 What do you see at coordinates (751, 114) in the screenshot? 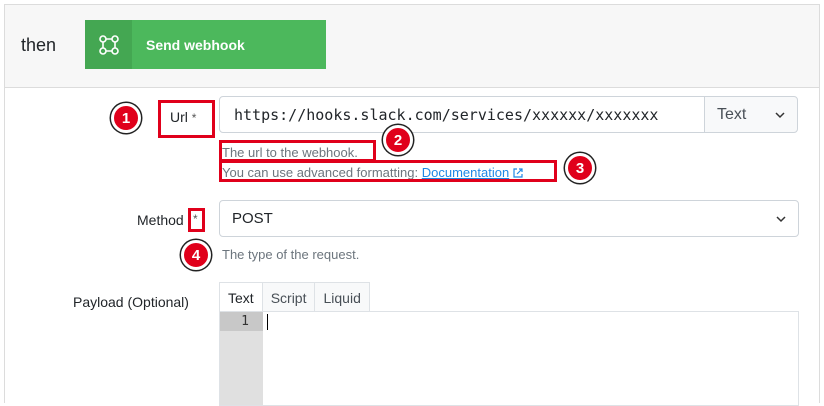
I see `url-type-select: Text` at bounding box center [751, 114].